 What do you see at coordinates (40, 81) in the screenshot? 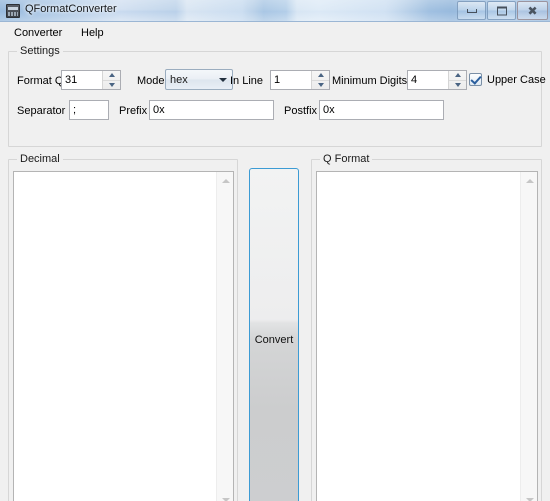
I see `format-q-label: Format Q` at bounding box center [40, 81].